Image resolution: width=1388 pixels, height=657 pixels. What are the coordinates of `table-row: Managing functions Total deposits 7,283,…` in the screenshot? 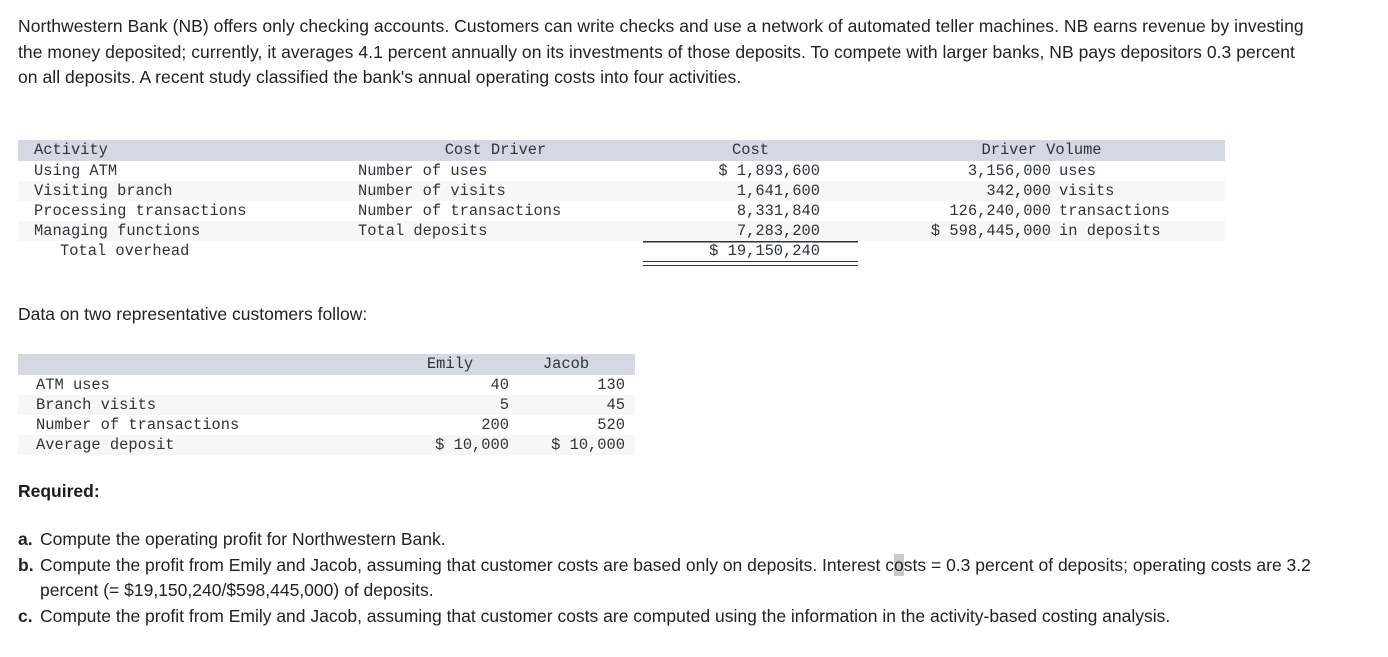 It's located at (622, 231).